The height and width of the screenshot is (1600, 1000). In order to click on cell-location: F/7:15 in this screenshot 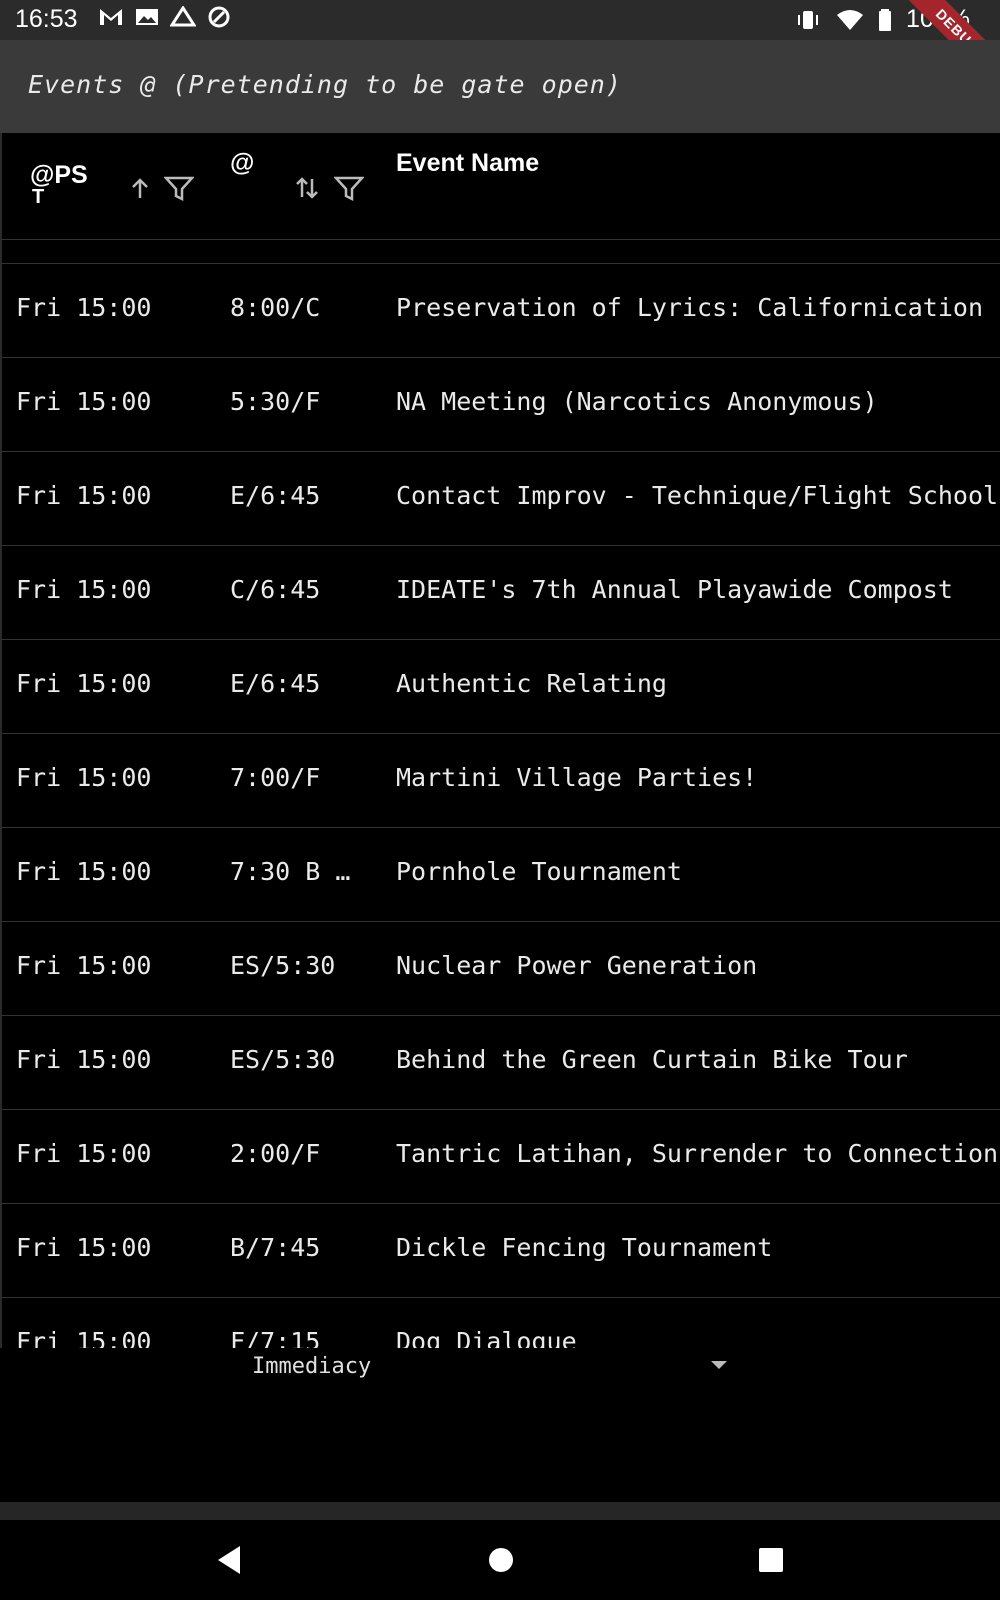, I will do `click(275, 1337)`.